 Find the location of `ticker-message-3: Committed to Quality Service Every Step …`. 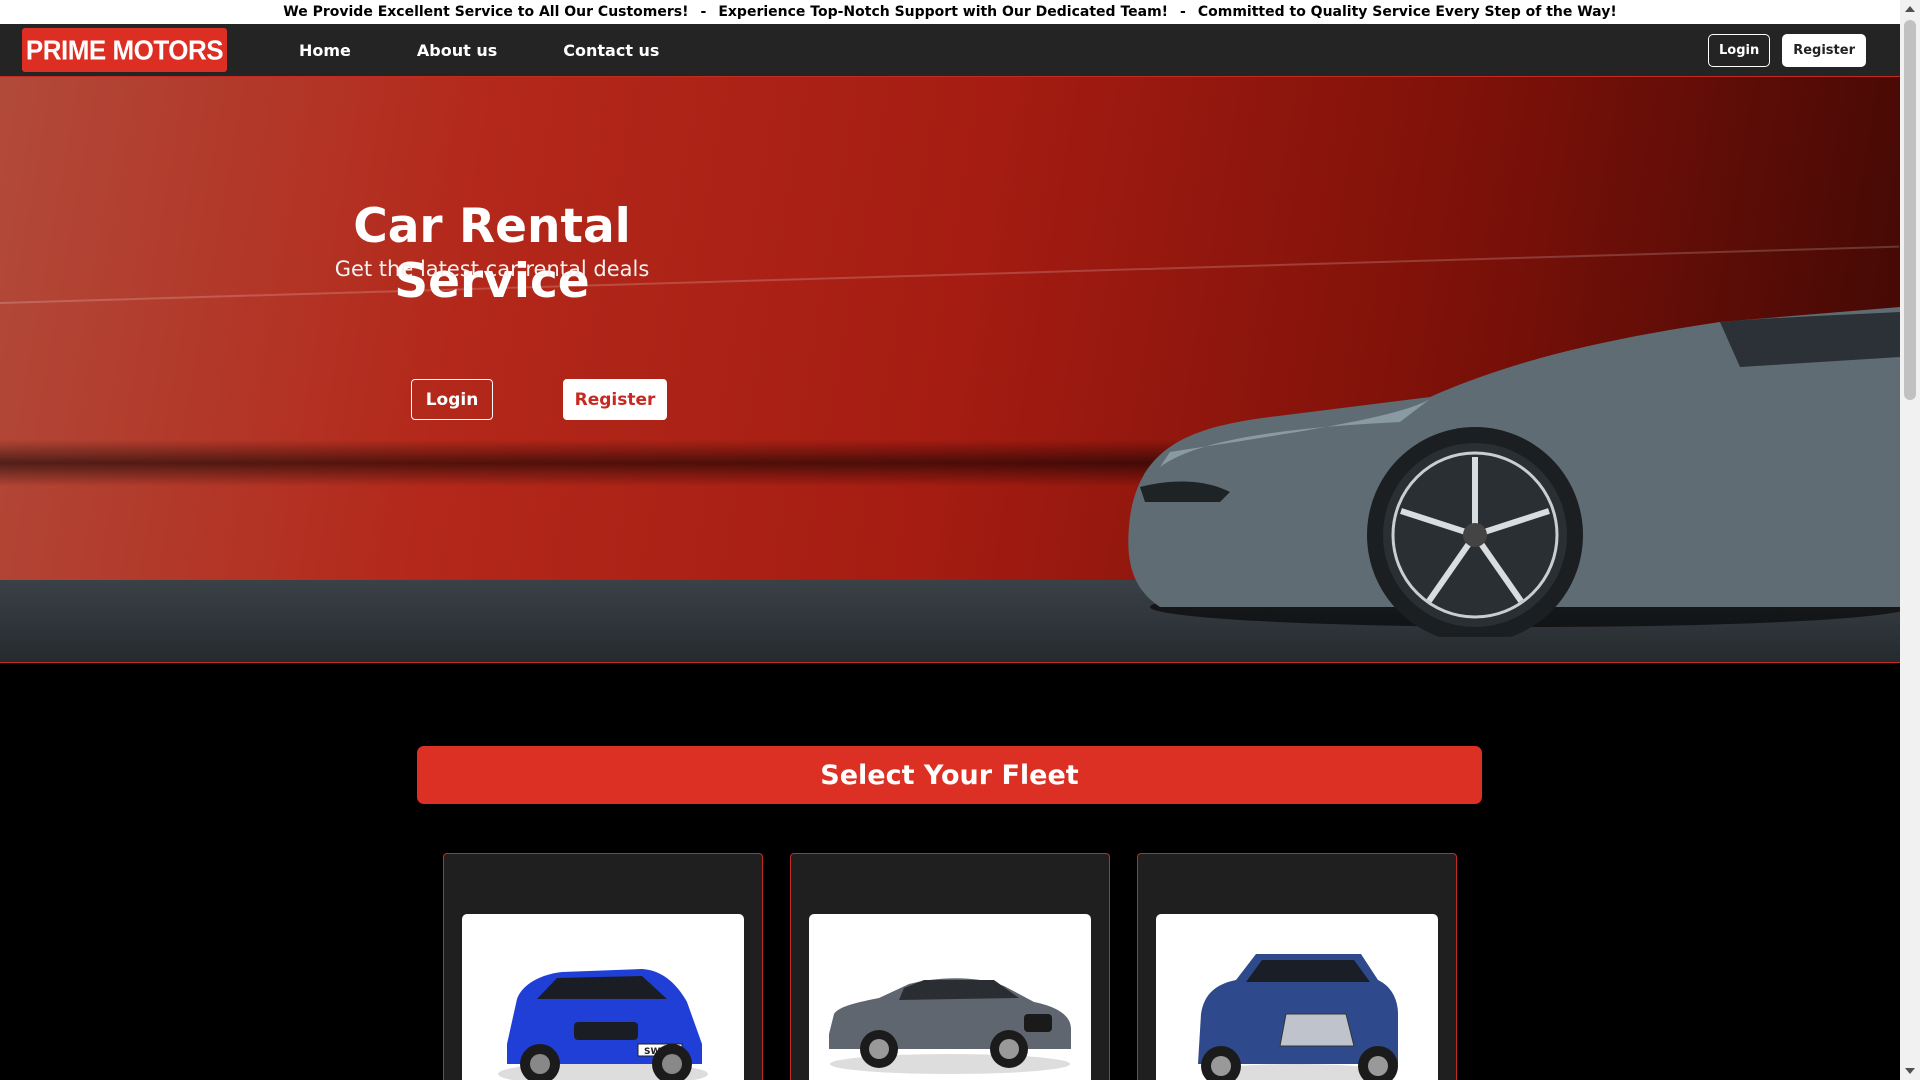

ticker-message-3: Committed to Quality Service Every Step … is located at coordinates (1407, 12).